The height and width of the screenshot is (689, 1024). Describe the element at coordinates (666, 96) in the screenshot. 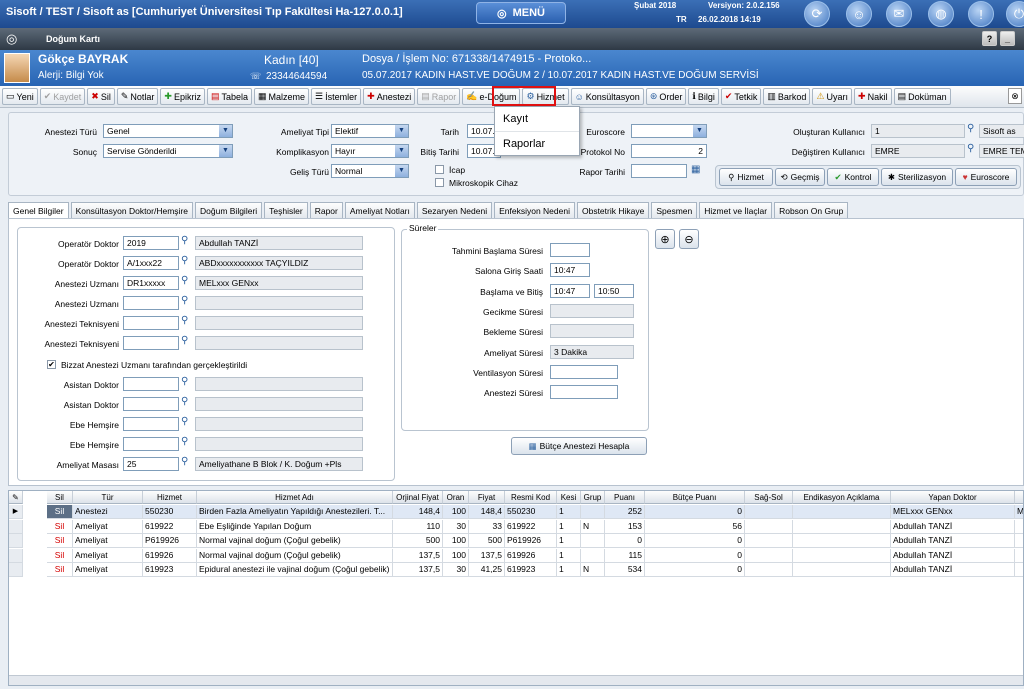

I see `toolbar-button-order: ⊛ Order` at that location.